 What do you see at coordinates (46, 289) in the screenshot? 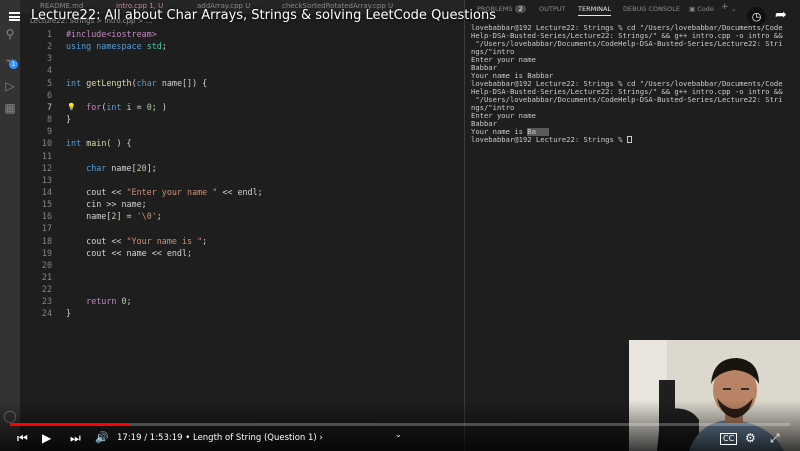
I see `line-number: 22` at bounding box center [46, 289].